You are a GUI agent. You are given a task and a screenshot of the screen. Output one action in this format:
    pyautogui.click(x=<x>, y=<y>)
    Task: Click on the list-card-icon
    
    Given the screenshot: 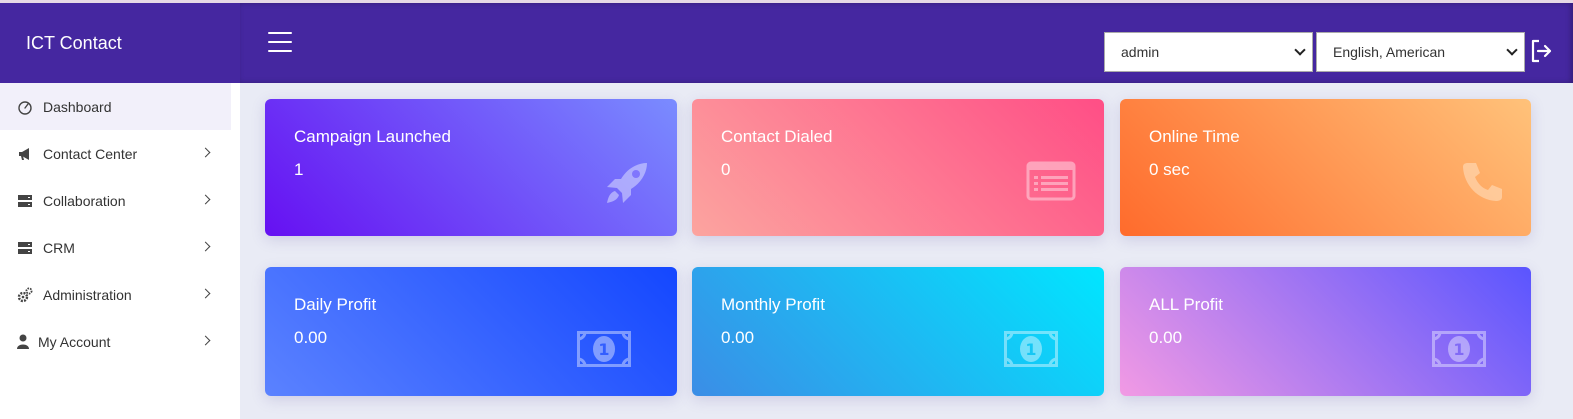 What is the action you would take?
    pyautogui.click(x=1051, y=181)
    